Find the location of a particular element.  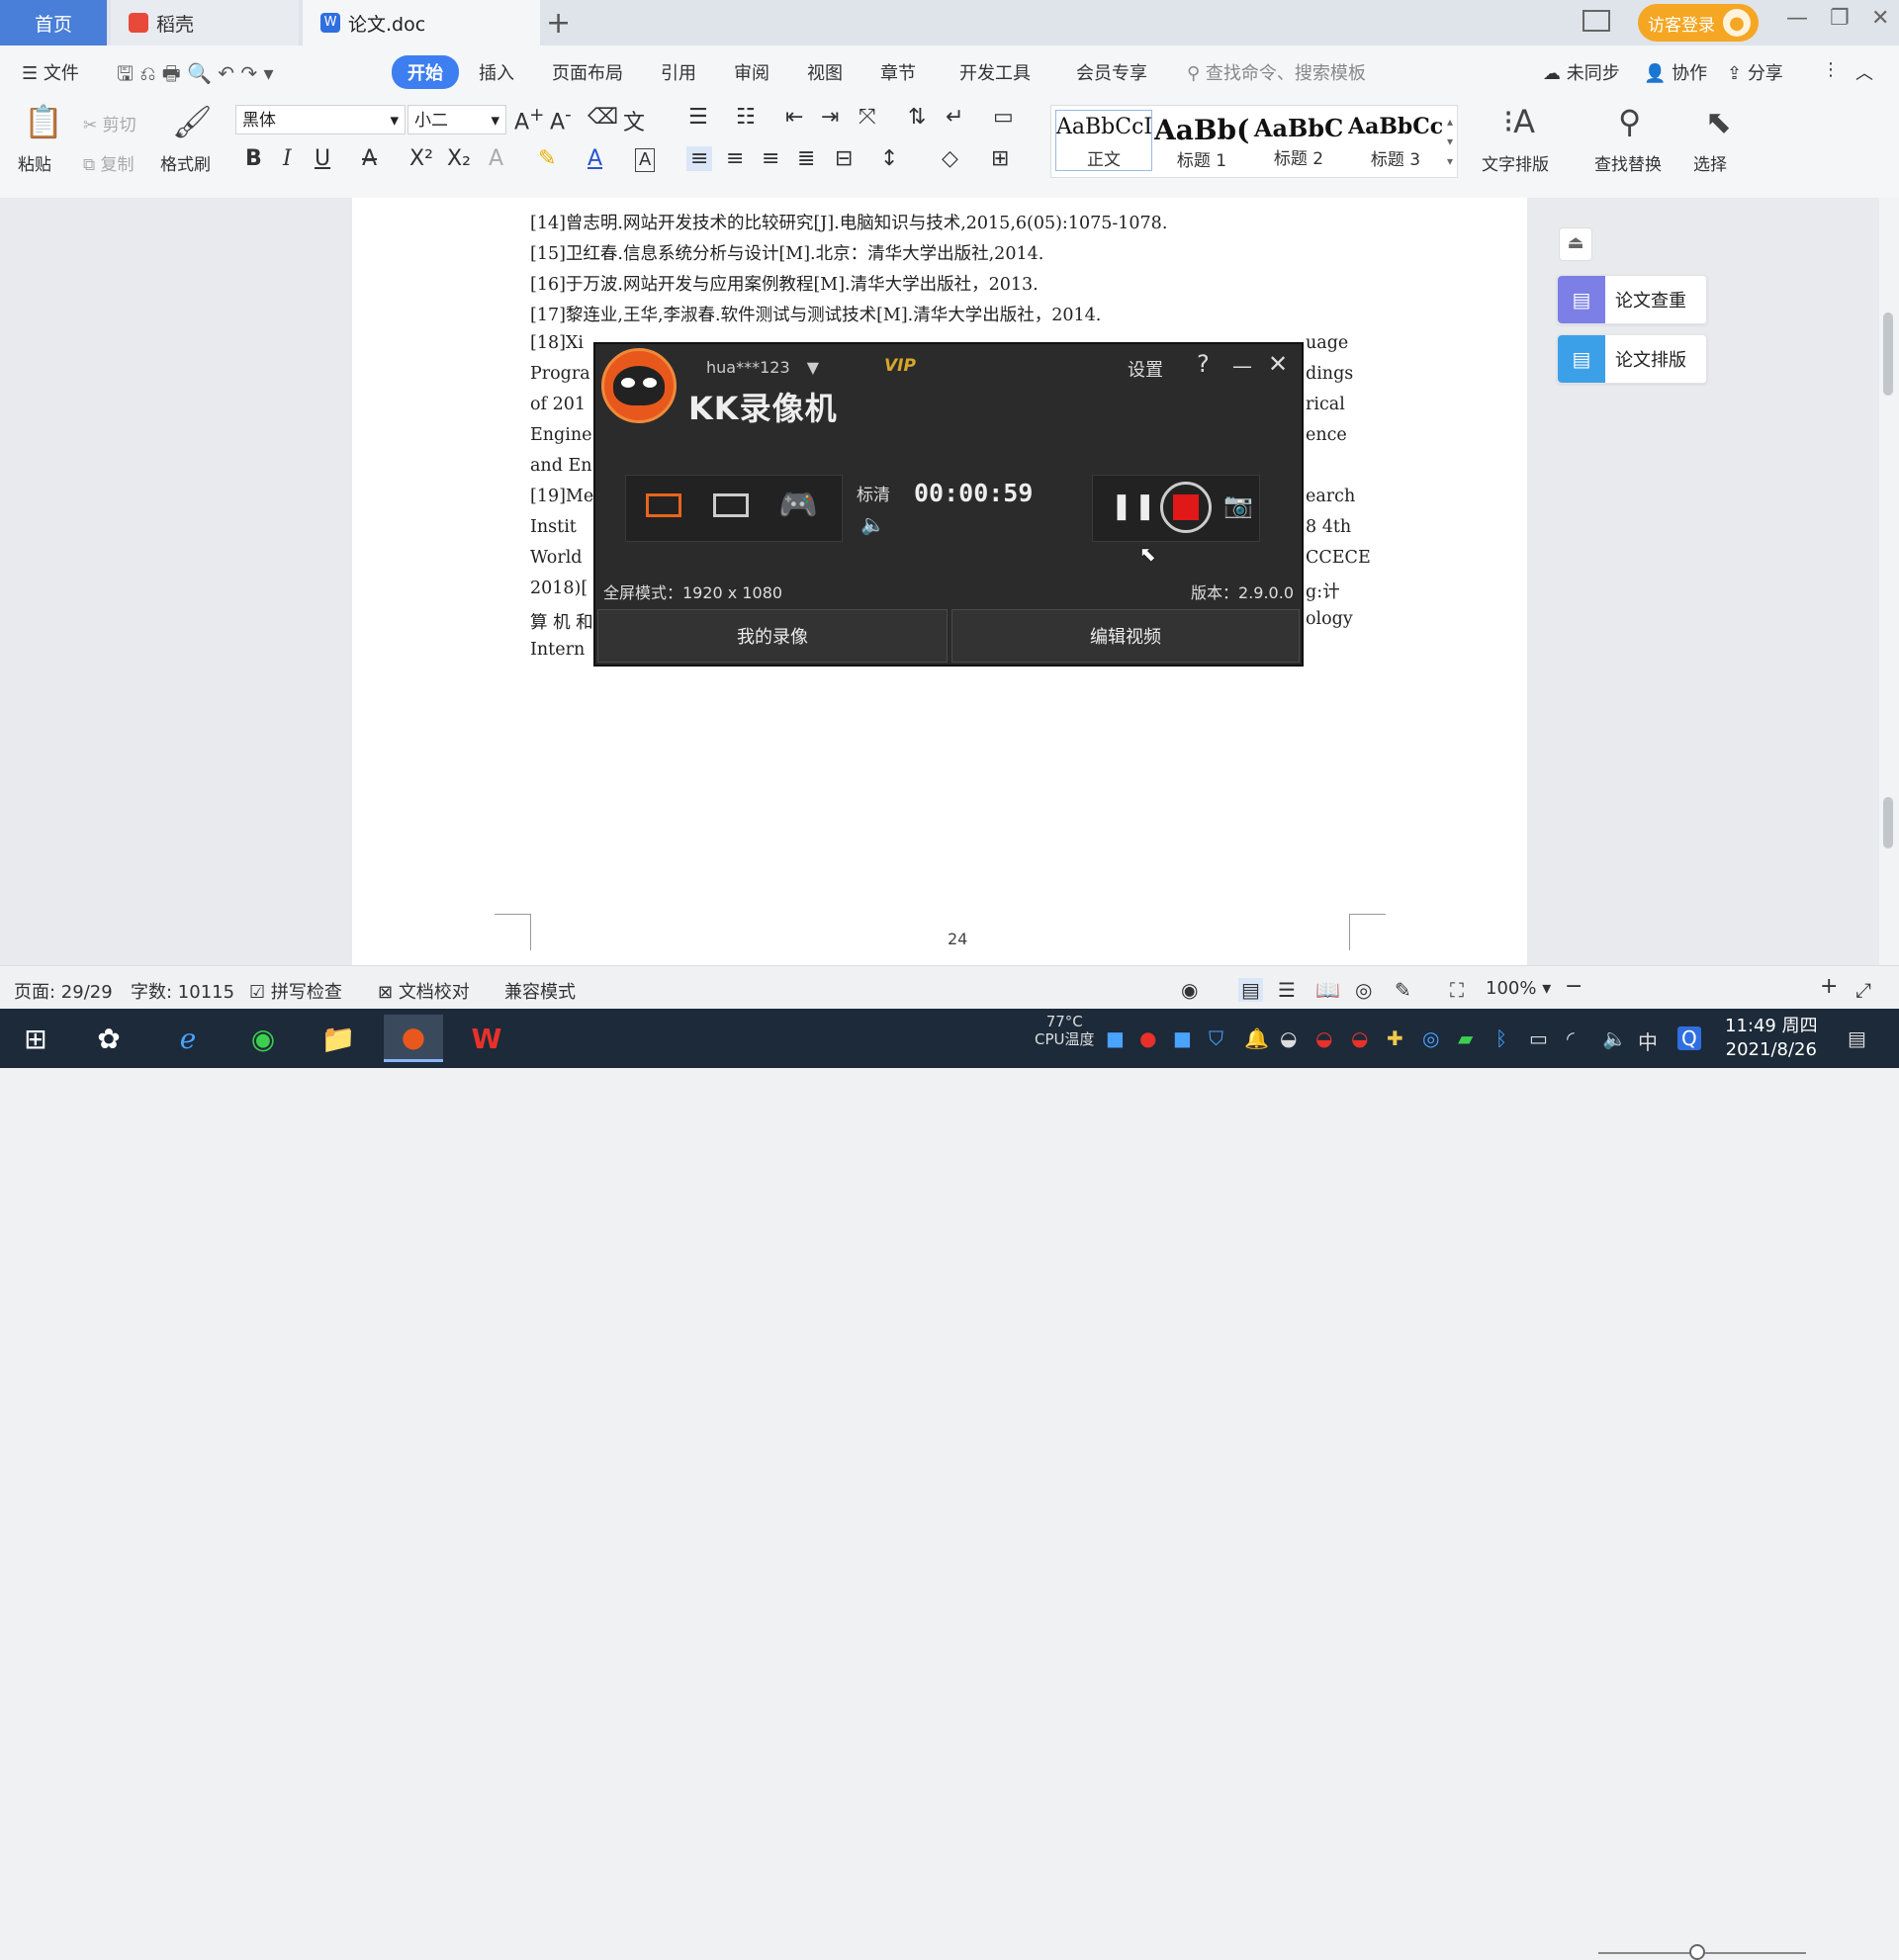

tab-document: W 论文.doc is located at coordinates (421, 22).